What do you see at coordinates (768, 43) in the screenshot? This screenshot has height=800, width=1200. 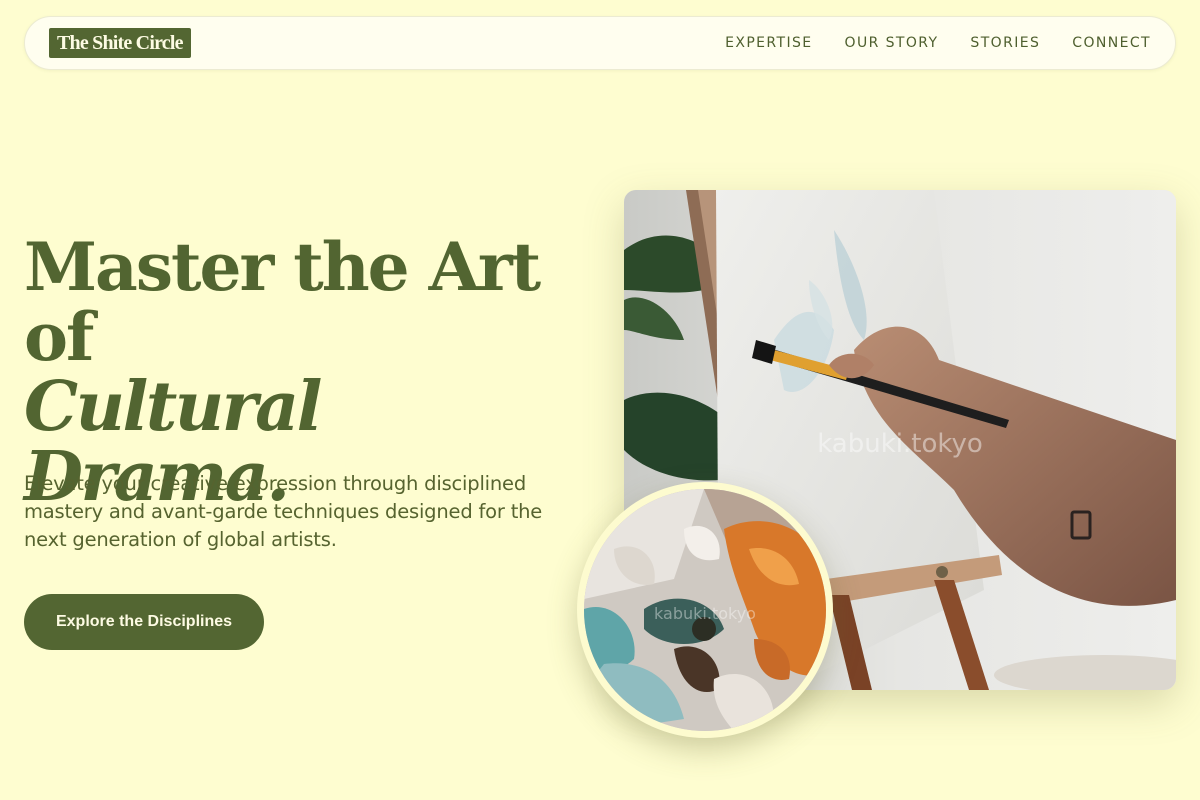 I see `nav-link-expertise: EXPERTISE` at bounding box center [768, 43].